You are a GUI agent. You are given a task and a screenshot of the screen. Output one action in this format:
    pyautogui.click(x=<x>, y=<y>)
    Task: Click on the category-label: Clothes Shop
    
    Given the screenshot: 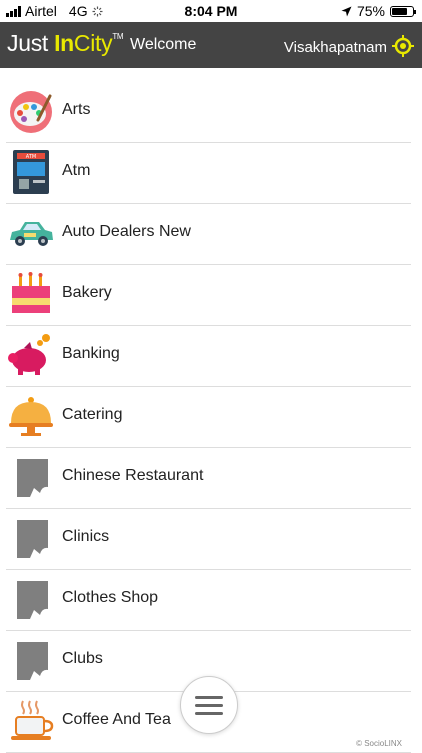 What is the action you would take?
    pyautogui.click(x=110, y=597)
    